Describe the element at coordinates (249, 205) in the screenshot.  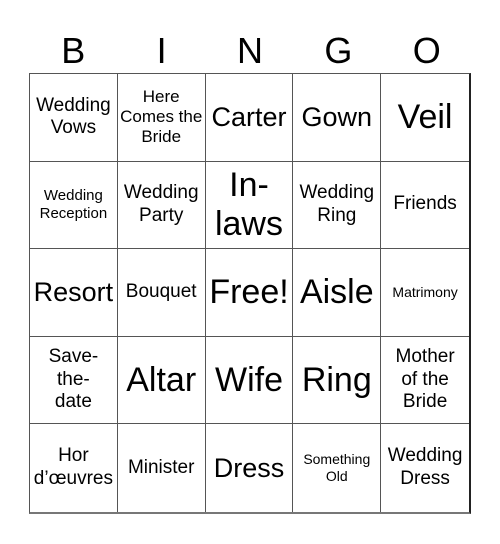
I see `bingo-cell: In-laws` at that location.